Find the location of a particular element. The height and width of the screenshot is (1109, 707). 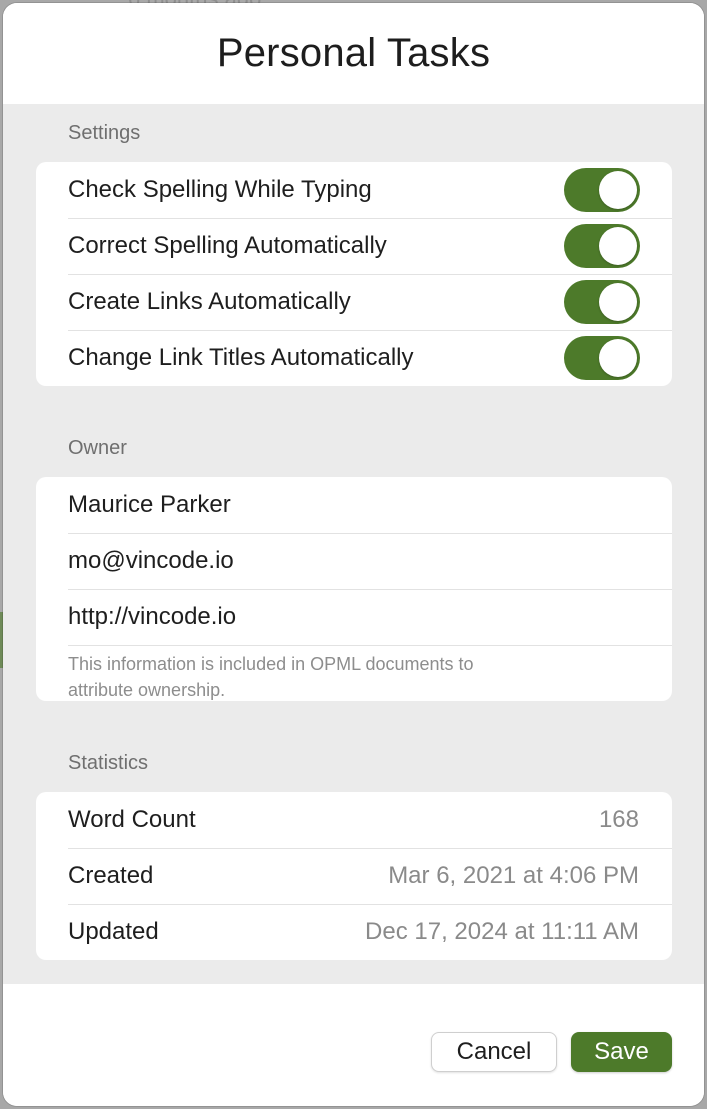

stat-value: 168 is located at coordinates (618, 819).